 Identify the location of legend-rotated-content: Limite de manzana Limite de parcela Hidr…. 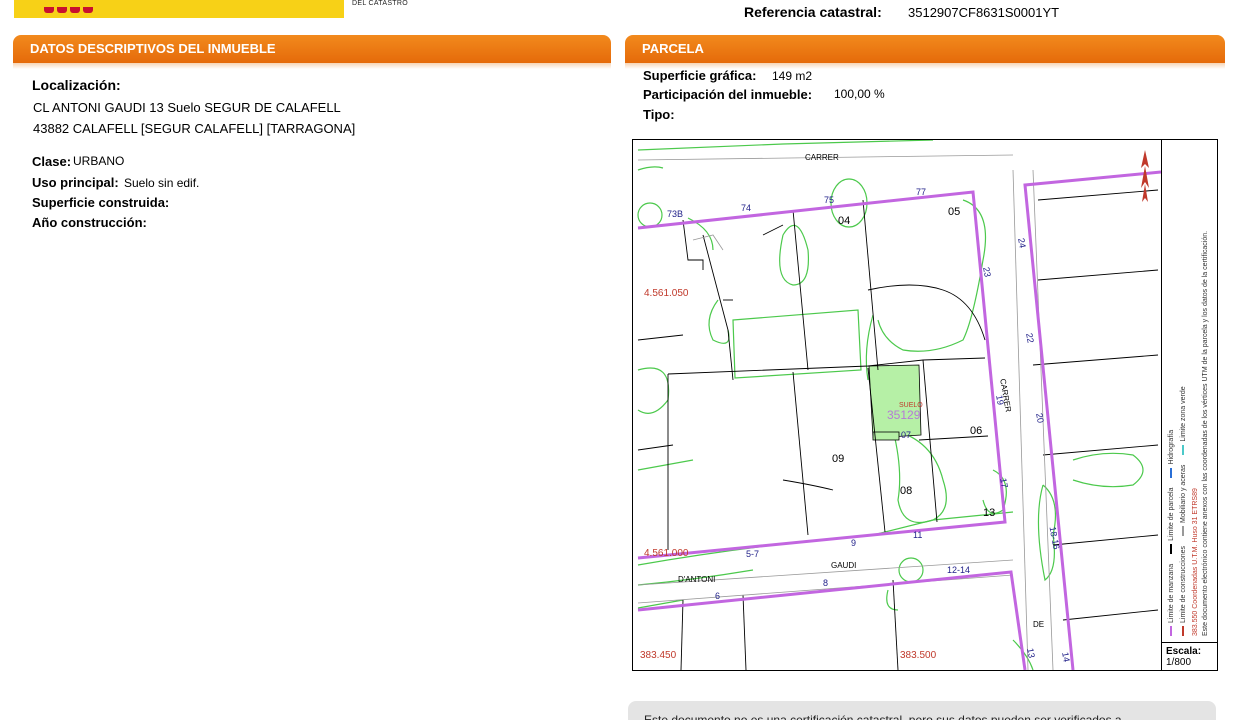
(1191, 391).